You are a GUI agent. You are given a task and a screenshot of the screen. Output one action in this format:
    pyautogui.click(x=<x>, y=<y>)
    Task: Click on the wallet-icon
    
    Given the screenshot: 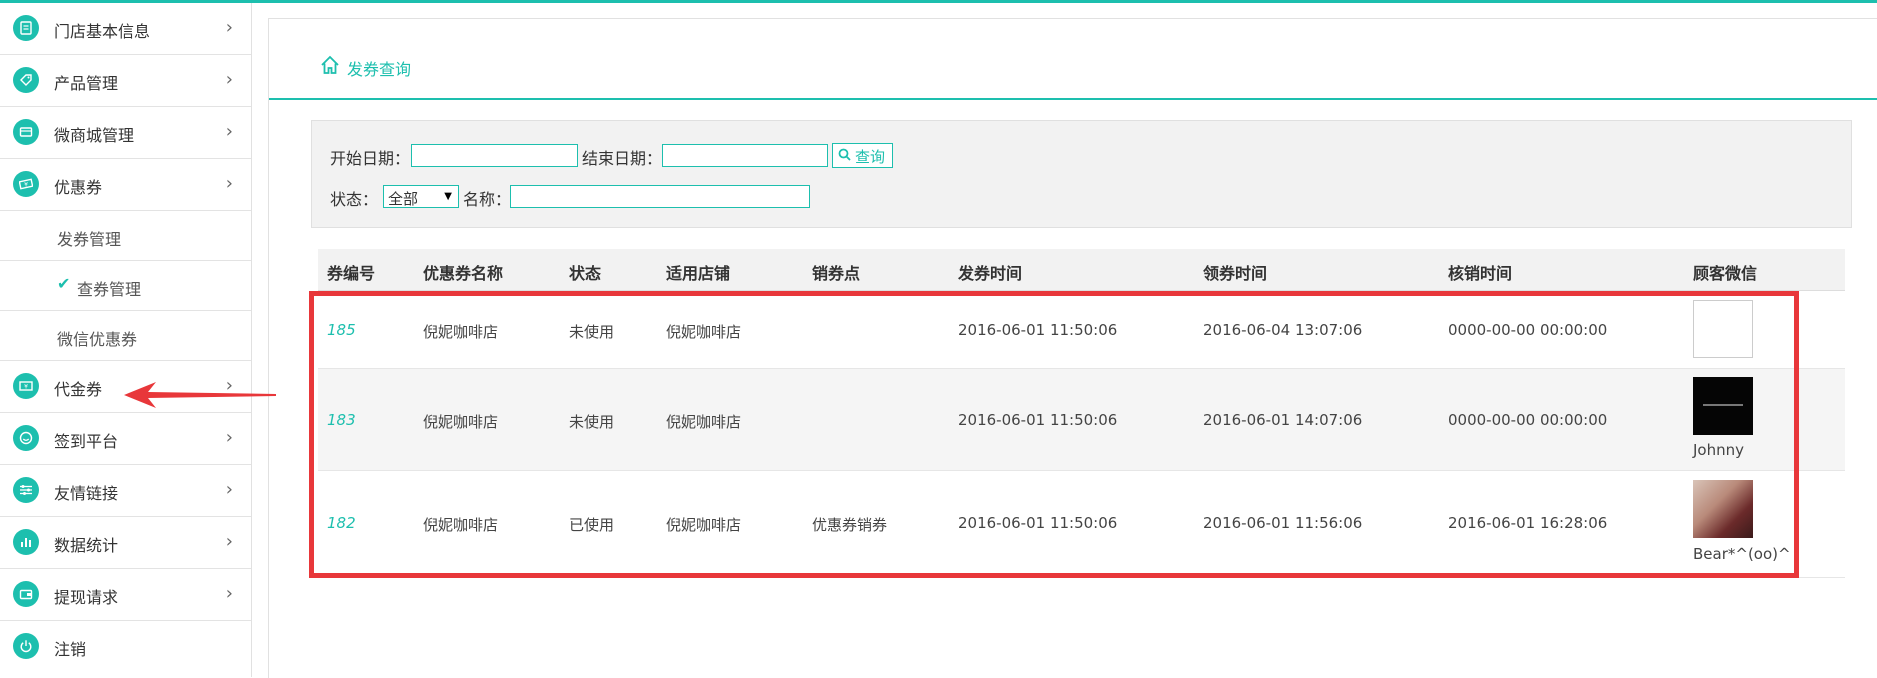 What is the action you would take?
    pyautogui.click(x=26, y=594)
    